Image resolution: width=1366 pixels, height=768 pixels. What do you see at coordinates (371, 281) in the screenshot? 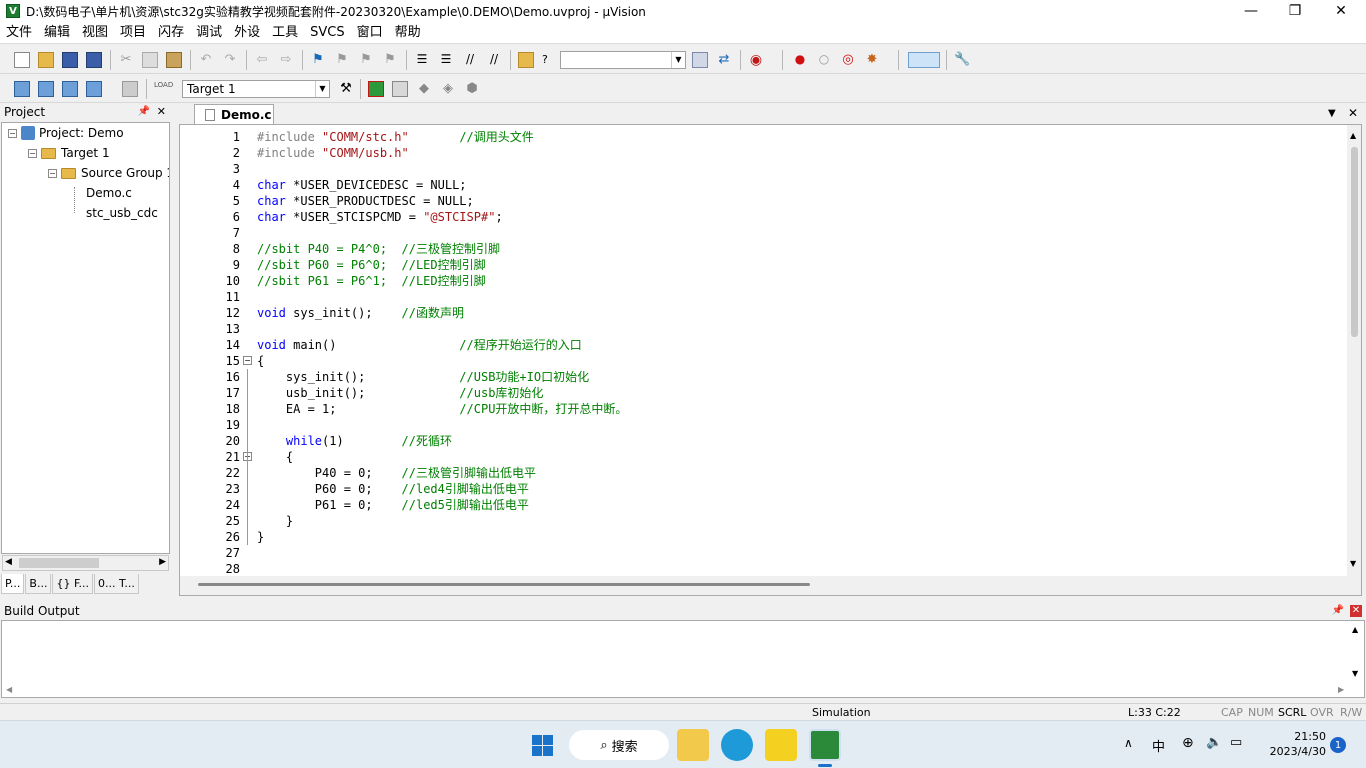
I see `code-line: //sbit P61 = P6^1; //LED控制引脚` at bounding box center [371, 281].